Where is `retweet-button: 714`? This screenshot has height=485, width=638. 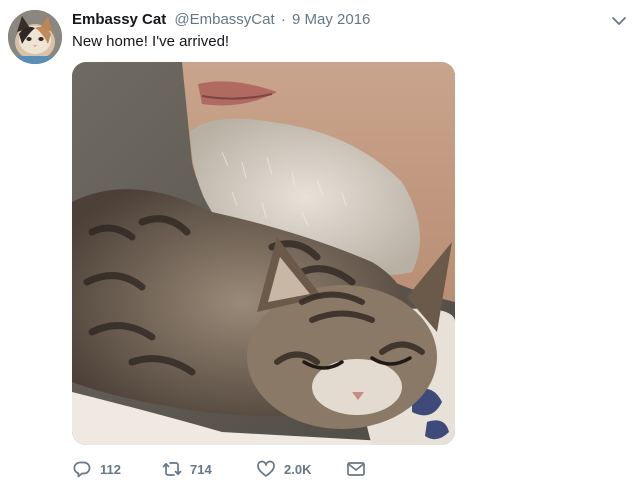 retweet-button: 714 is located at coordinates (209, 469).